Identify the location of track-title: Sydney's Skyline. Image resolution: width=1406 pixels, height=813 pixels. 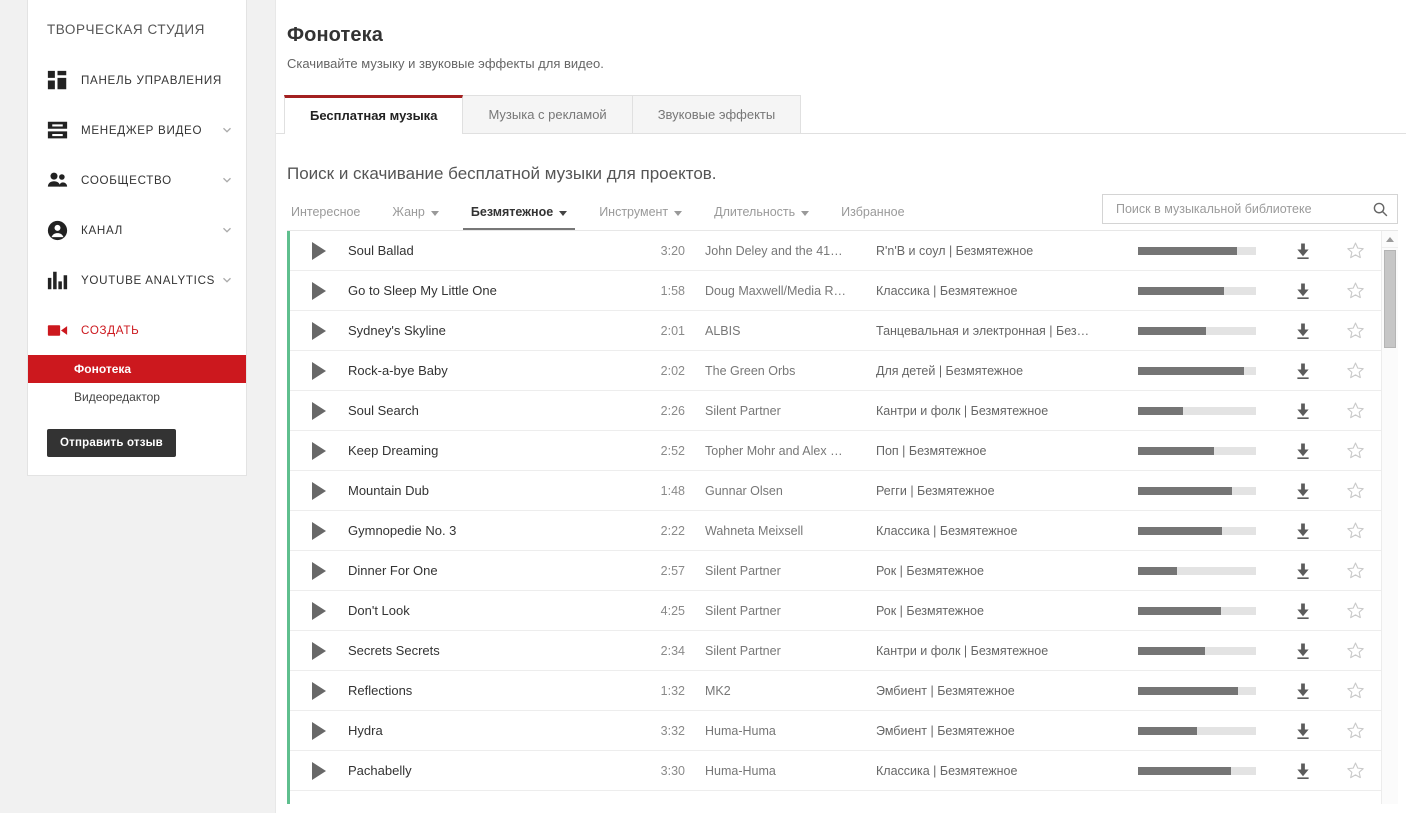
(494, 330).